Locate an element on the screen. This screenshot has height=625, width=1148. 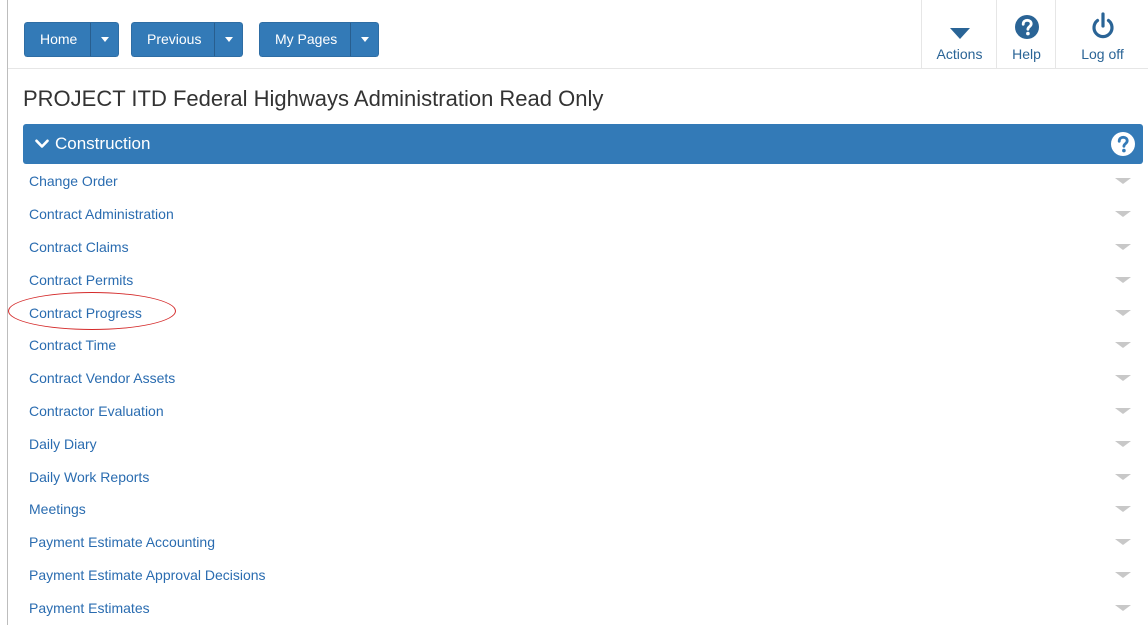
list-item: Meetings is located at coordinates (583, 509).